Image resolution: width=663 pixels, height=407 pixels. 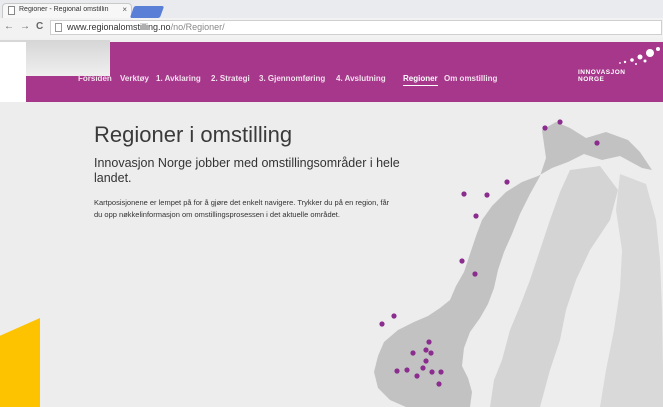 What do you see at coordinates (9, 26) in the screenshot?
I see `back-arrow-icon: ←` at bounding box center [9, 26].